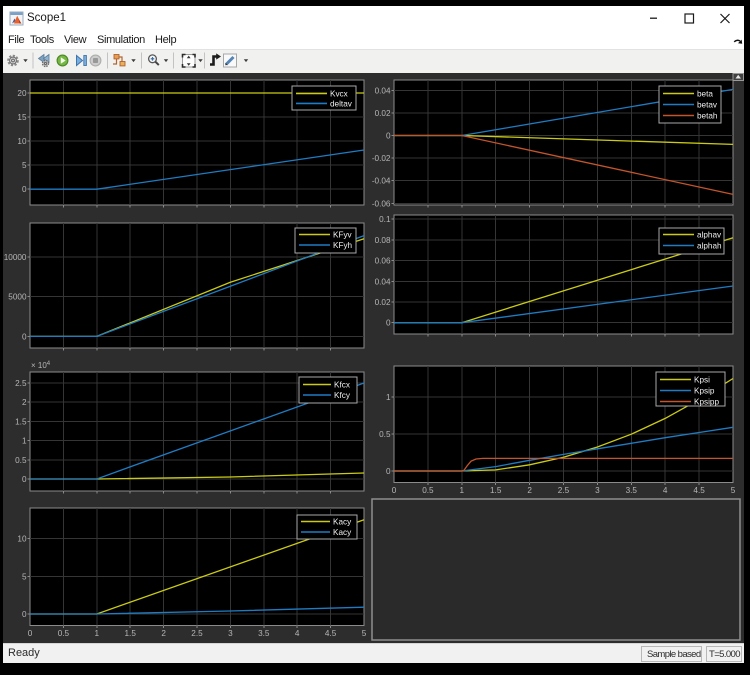 The width and height of the screenshot is (750, 675). Describe the element at coordinates (385, 219) in the screenshot. I see `svg-text: 0.1` at that location.